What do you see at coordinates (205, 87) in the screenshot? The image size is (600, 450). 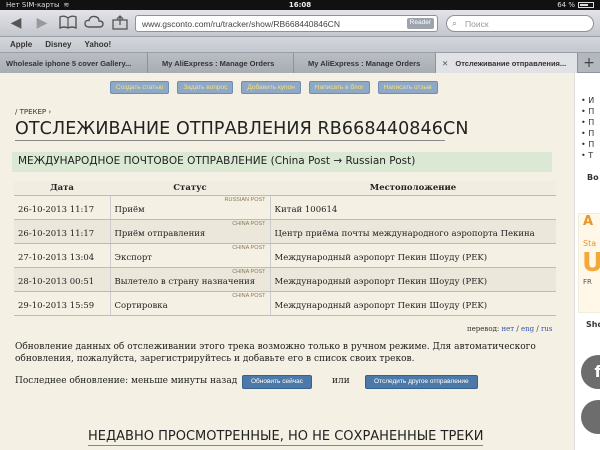 I see `ask-question-button: Задать вопрос` at bounding box center [205, 87].